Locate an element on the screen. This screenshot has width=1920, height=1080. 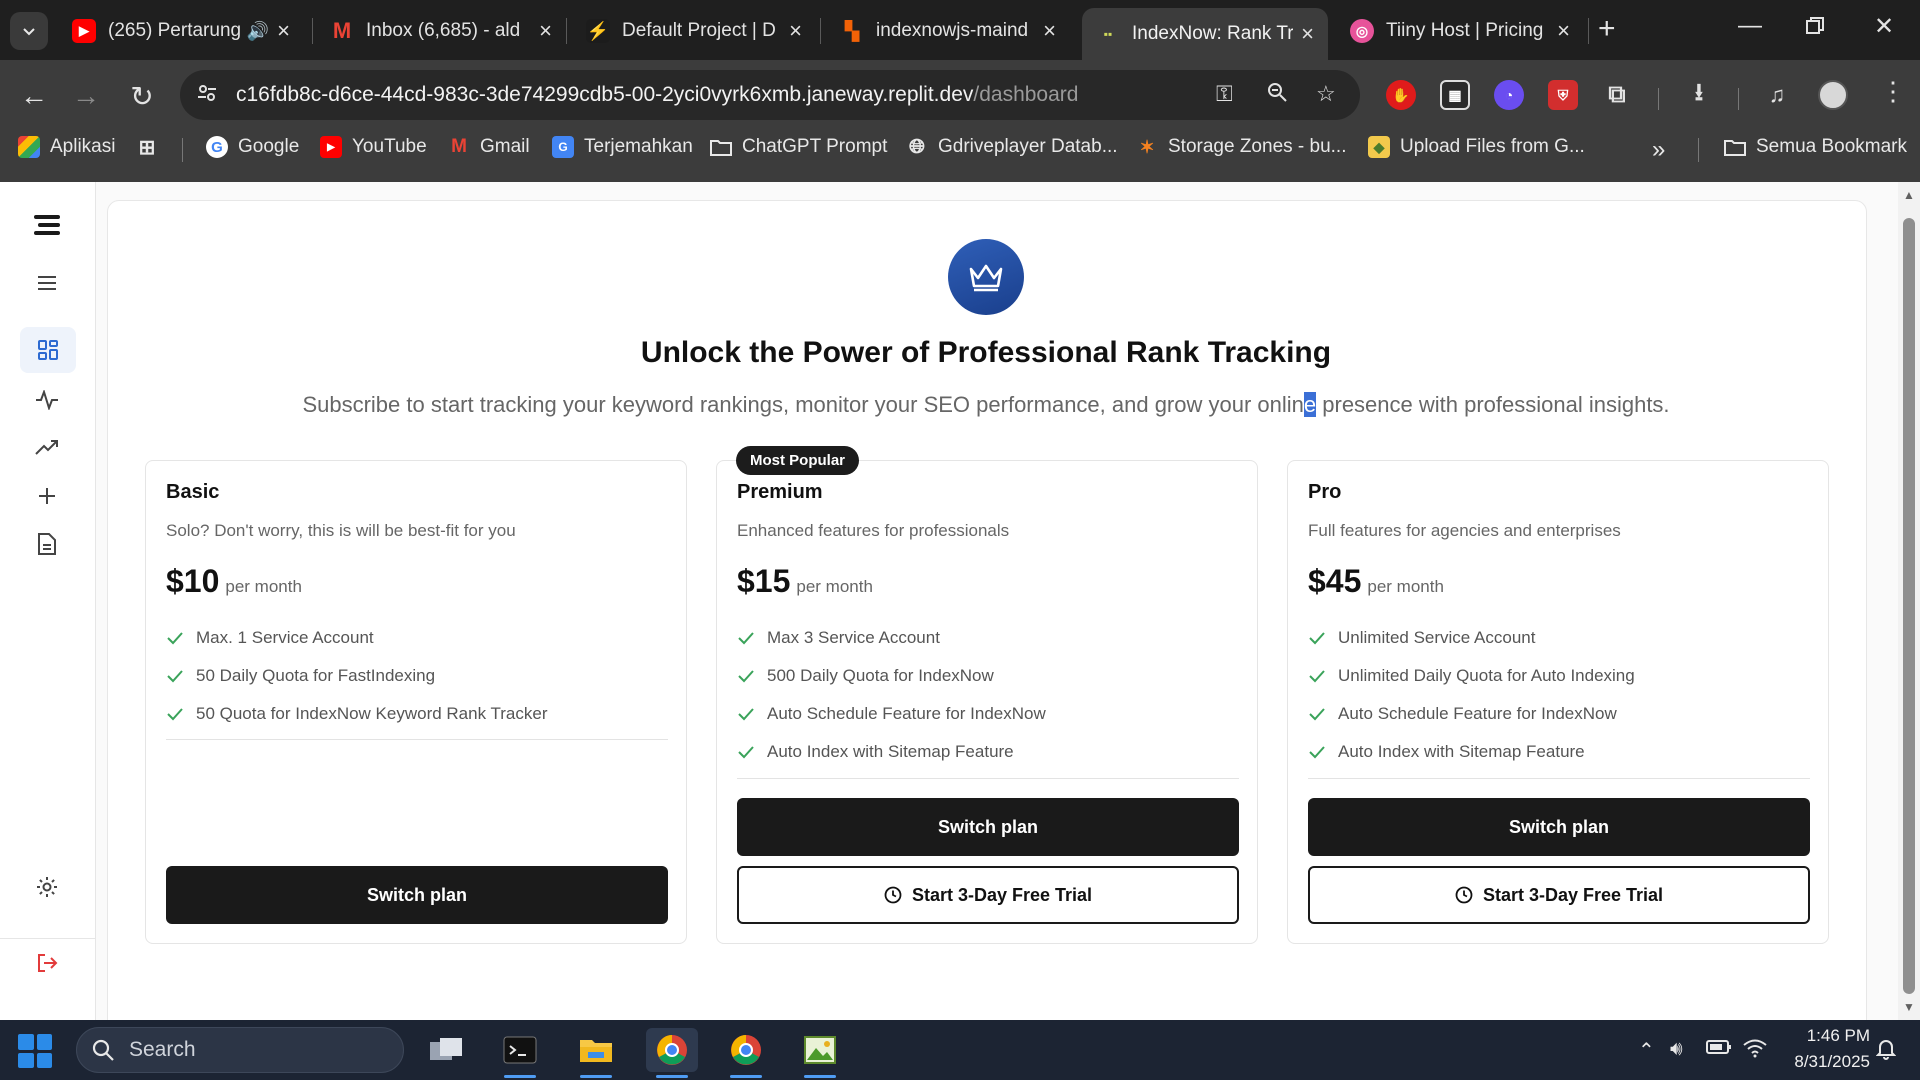
add-icon is located at coordinates (47, 496).